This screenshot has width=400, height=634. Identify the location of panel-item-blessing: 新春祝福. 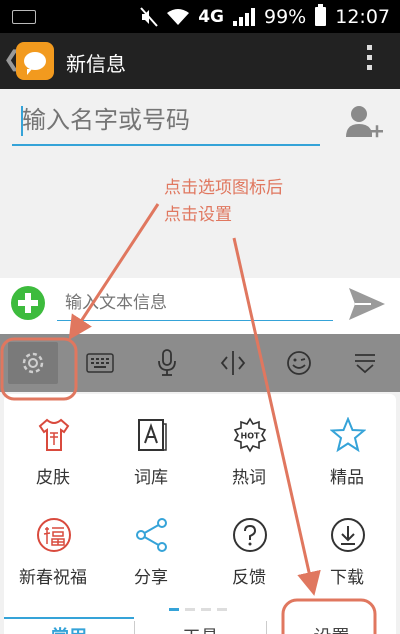
(53, 544).